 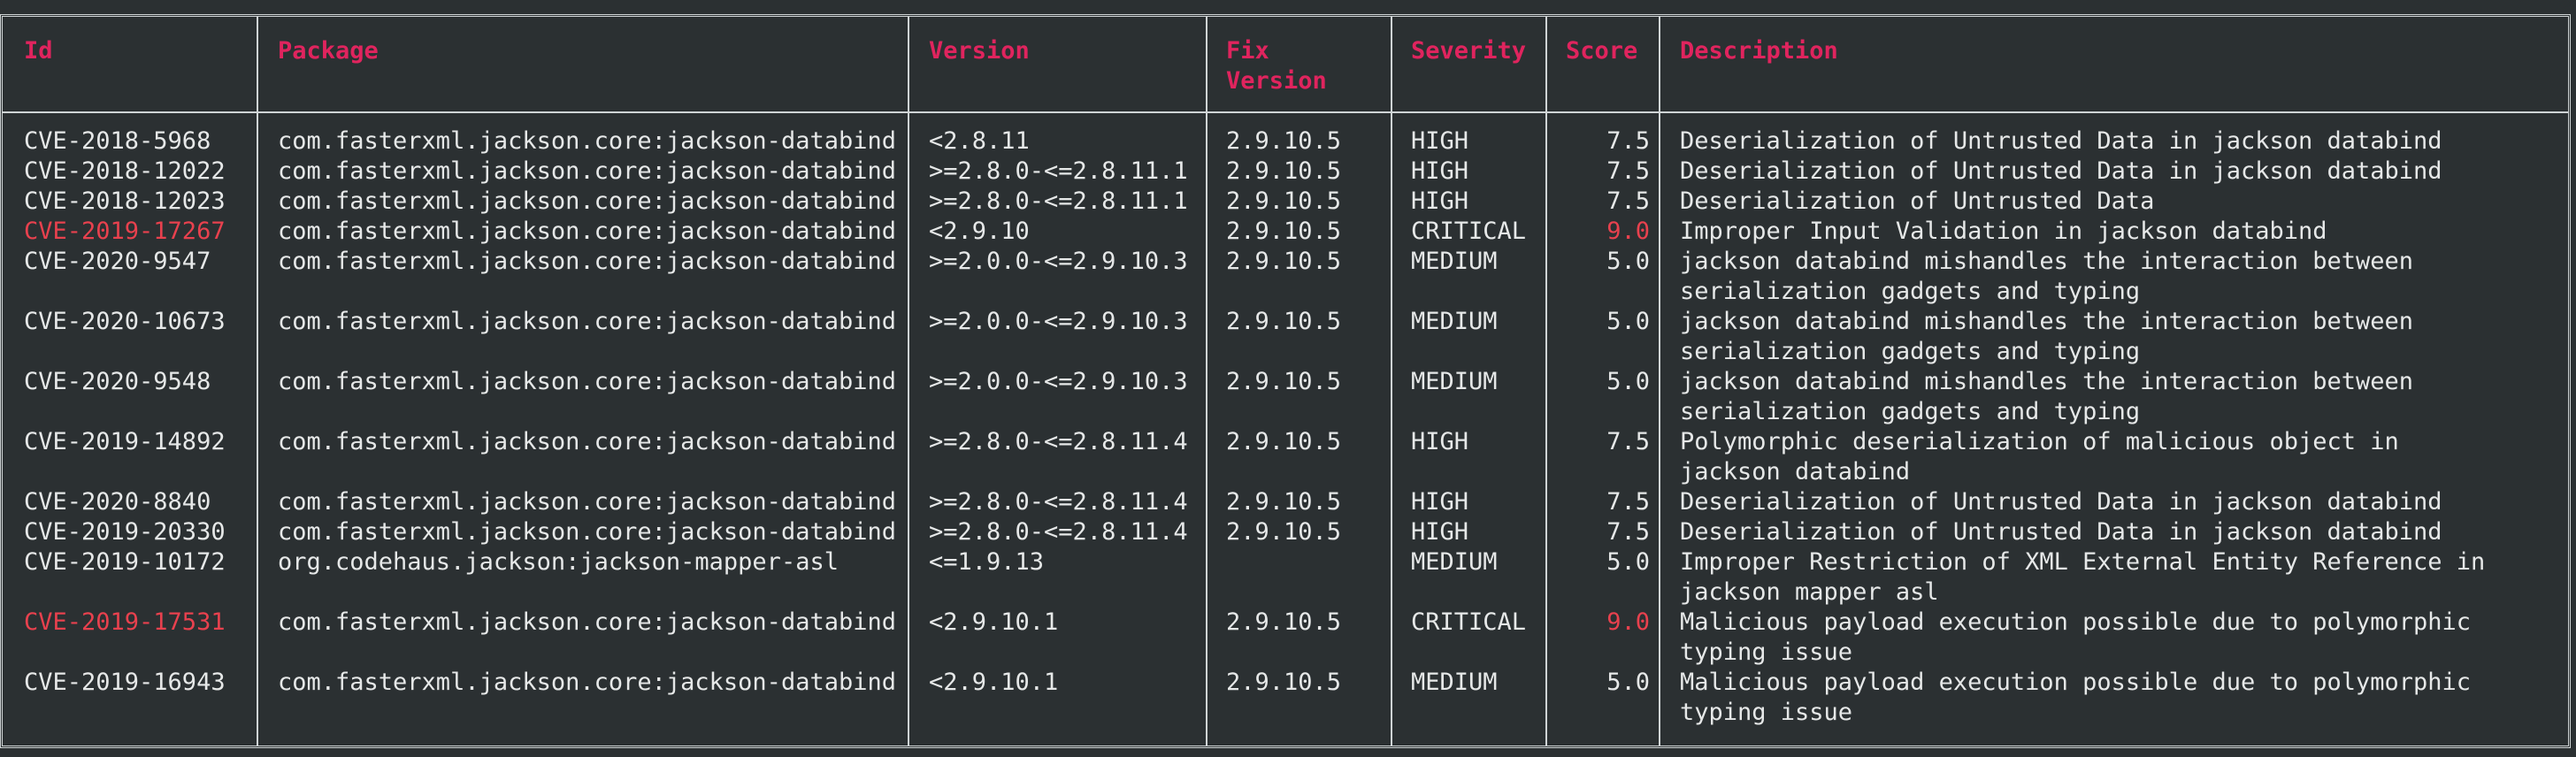 What do you see at coordinates (125, 231) in the screenshot?
I see `cve-id: CVE-2019-17267` at bounding box center [125, 231].